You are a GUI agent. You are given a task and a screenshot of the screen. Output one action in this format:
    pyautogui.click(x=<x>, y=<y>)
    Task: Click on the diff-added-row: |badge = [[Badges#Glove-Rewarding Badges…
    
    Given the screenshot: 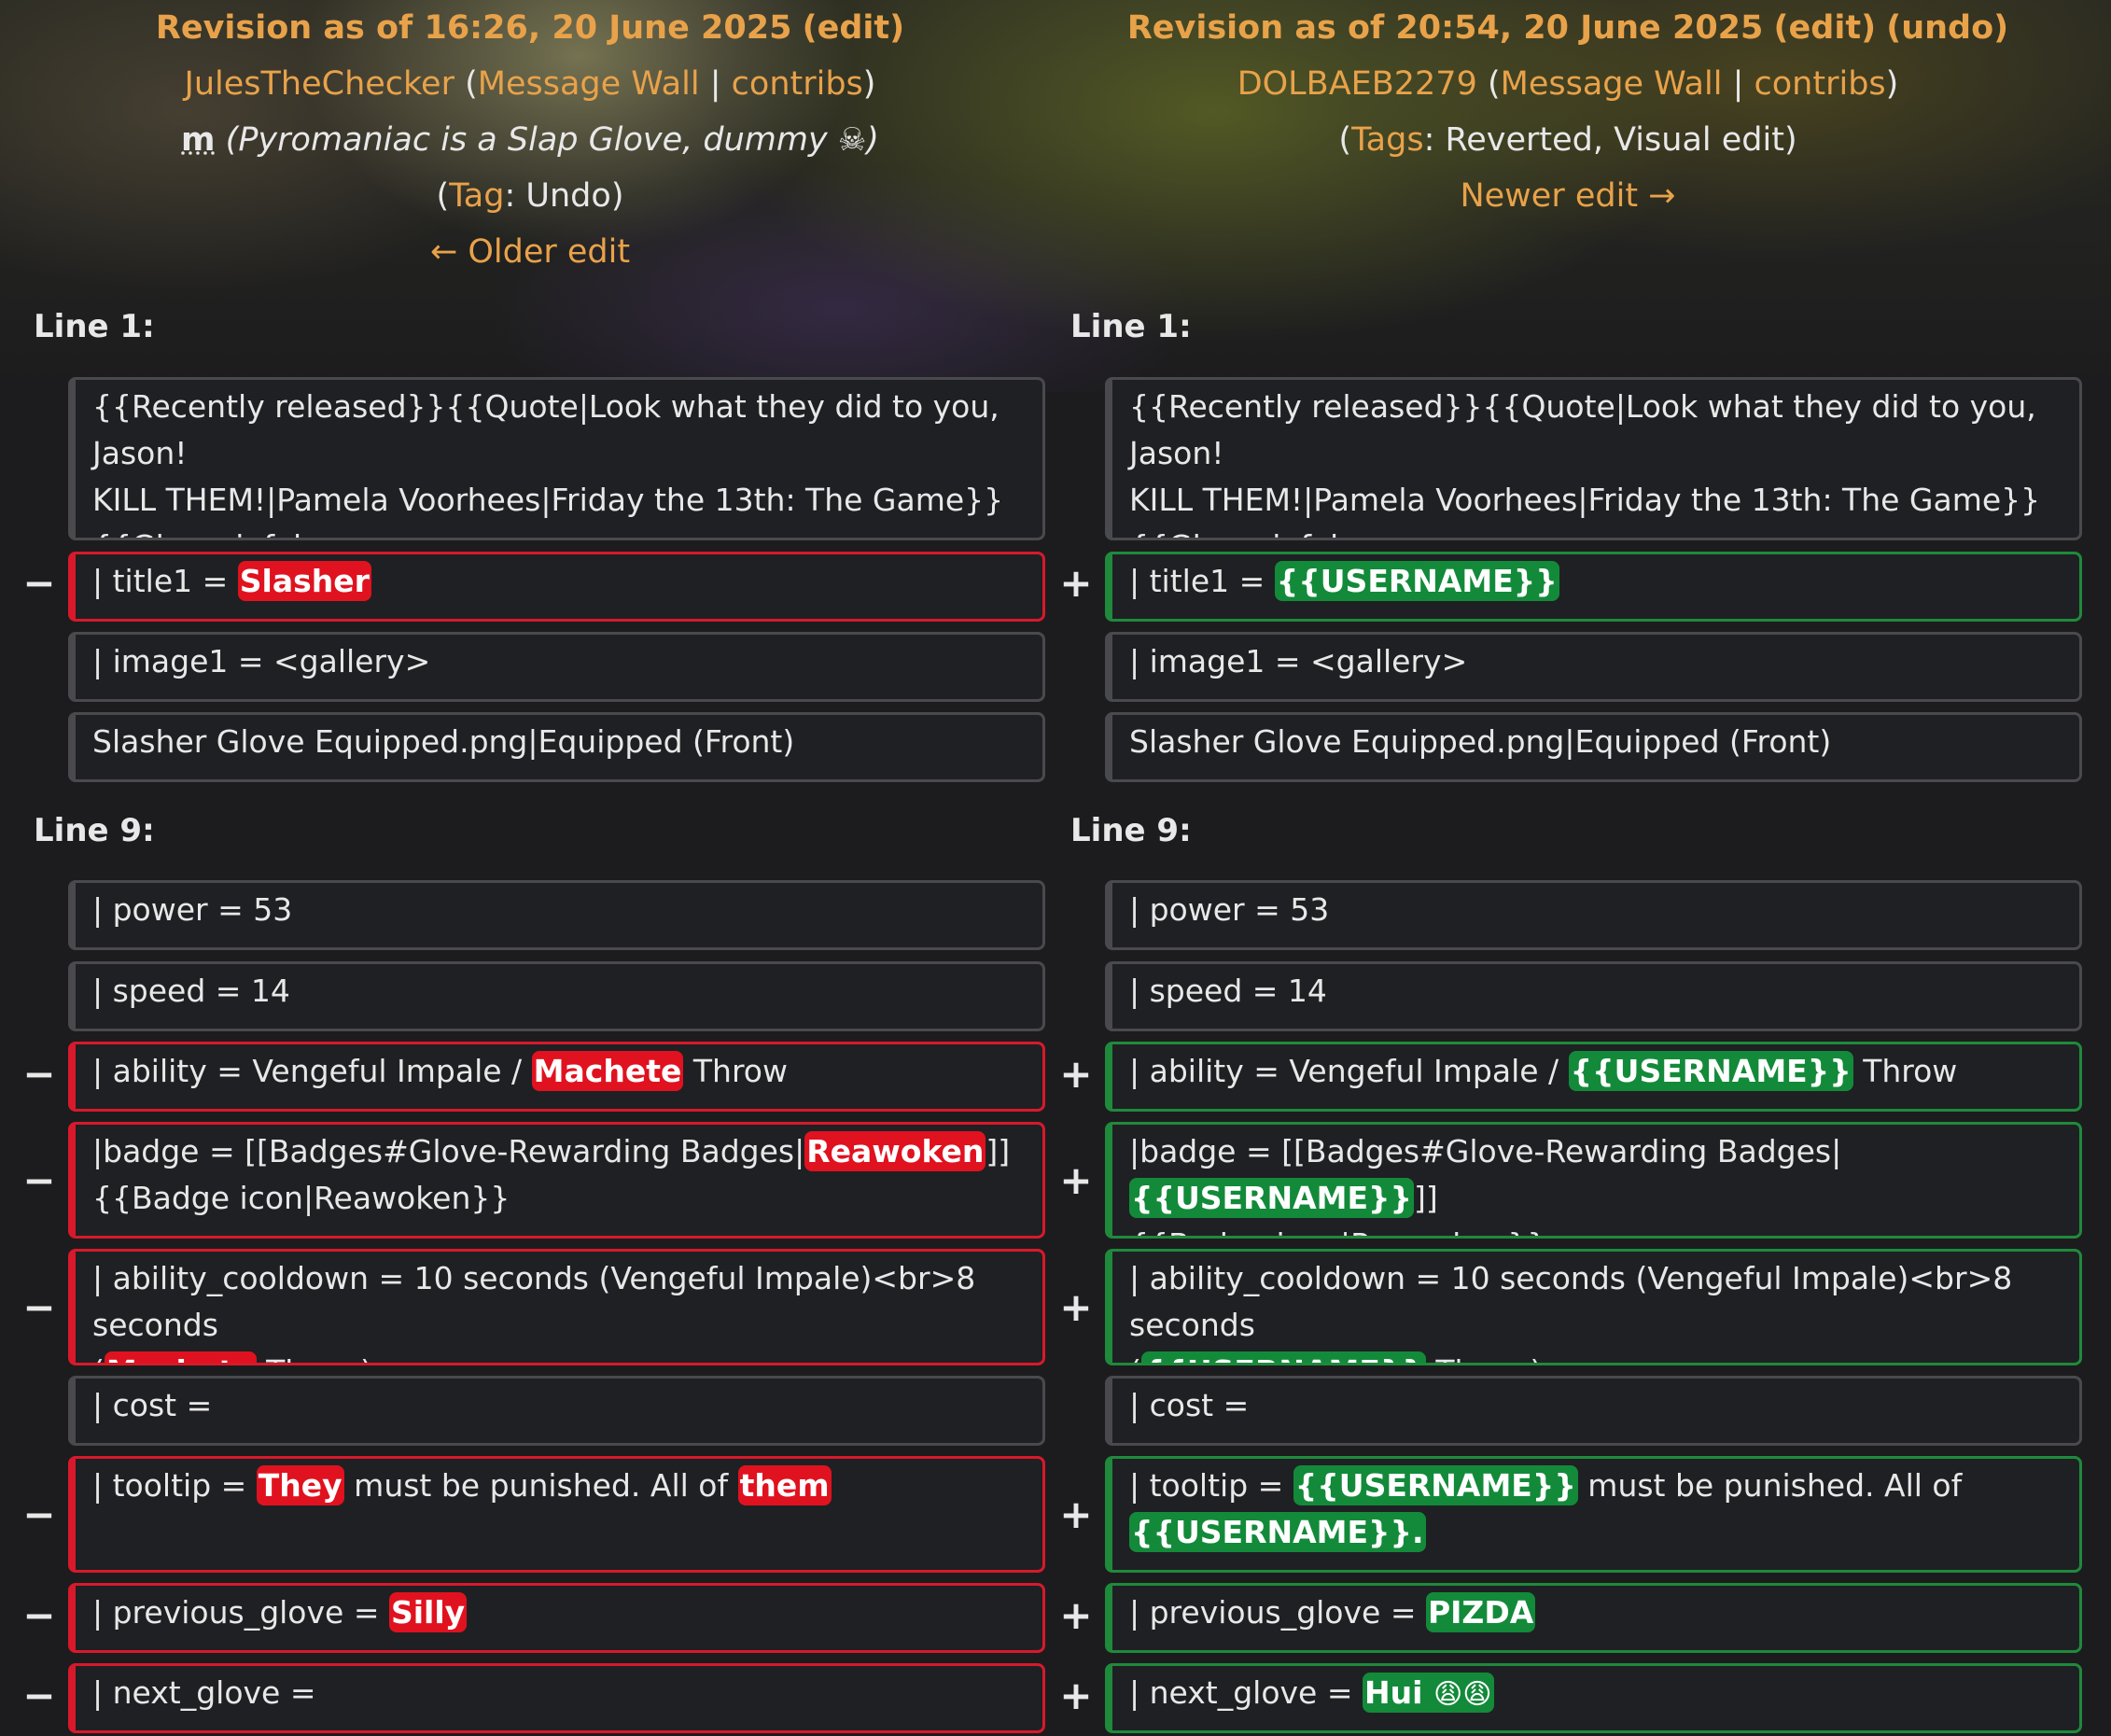 What is the action you would take?
    pyautogui.click(x=1594, y=1180)
    